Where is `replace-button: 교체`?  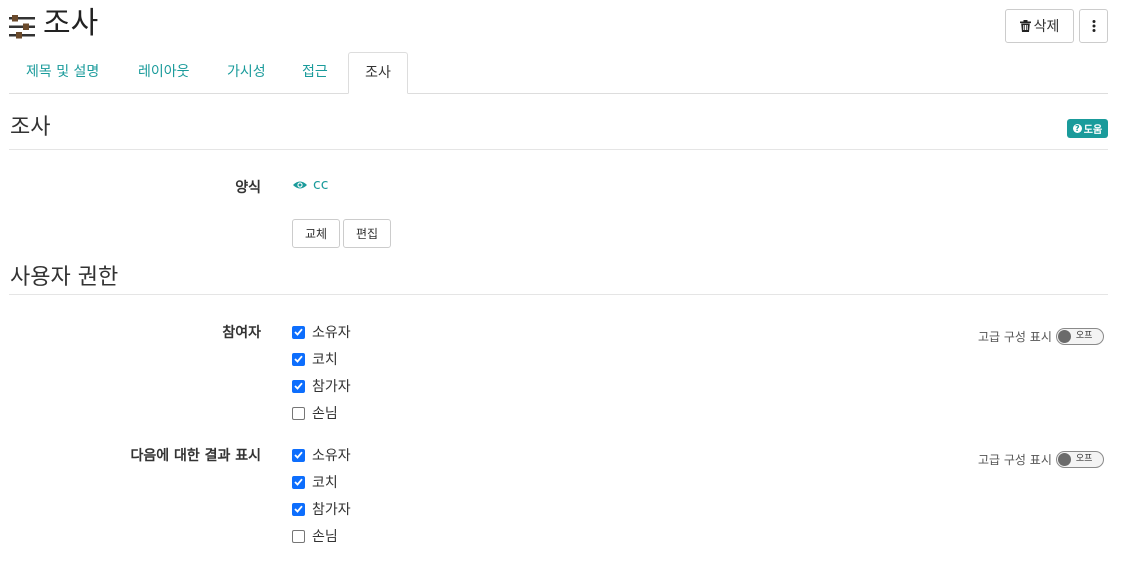 replace-button: 교체 is located at coordinates (316, 233).